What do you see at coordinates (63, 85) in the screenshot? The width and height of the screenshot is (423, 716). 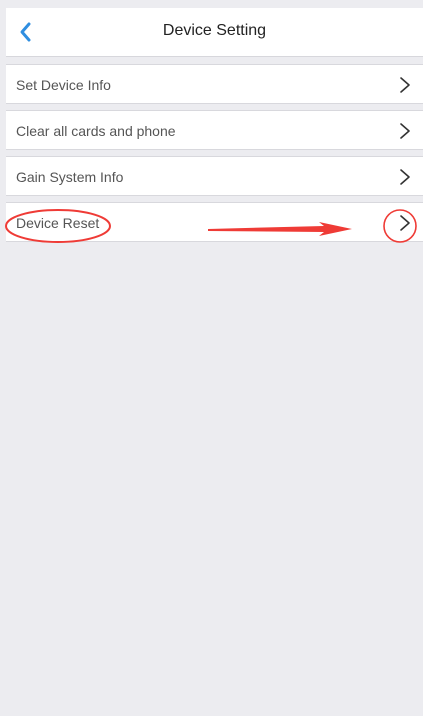 I see `menu-item-label: Set Device Info` at bounding box center [63, 85].